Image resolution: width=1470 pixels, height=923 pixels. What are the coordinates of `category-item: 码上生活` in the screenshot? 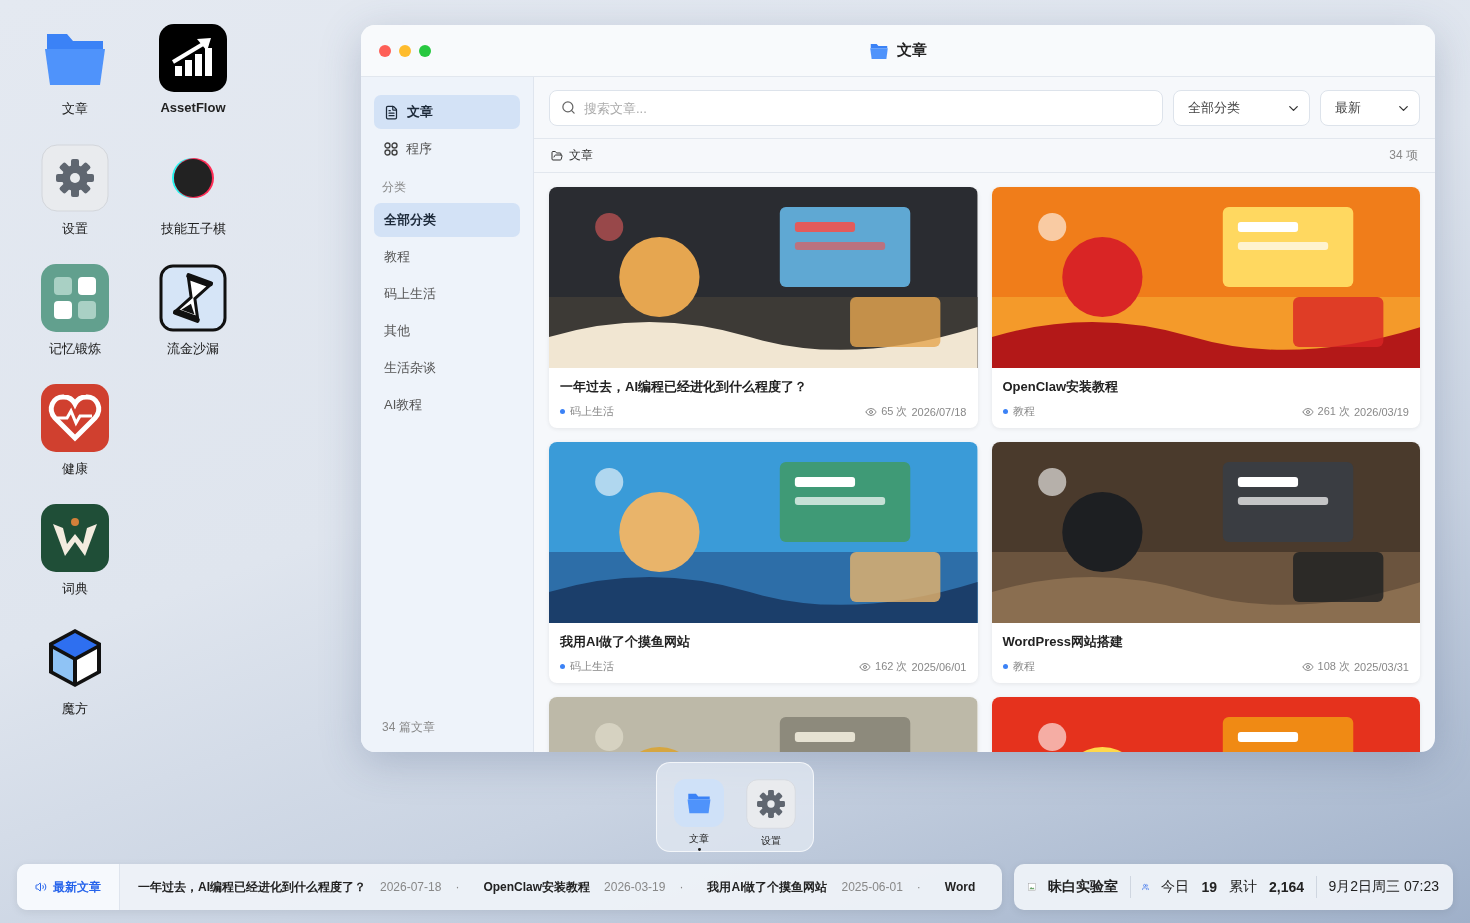 It's located at (447, 294).